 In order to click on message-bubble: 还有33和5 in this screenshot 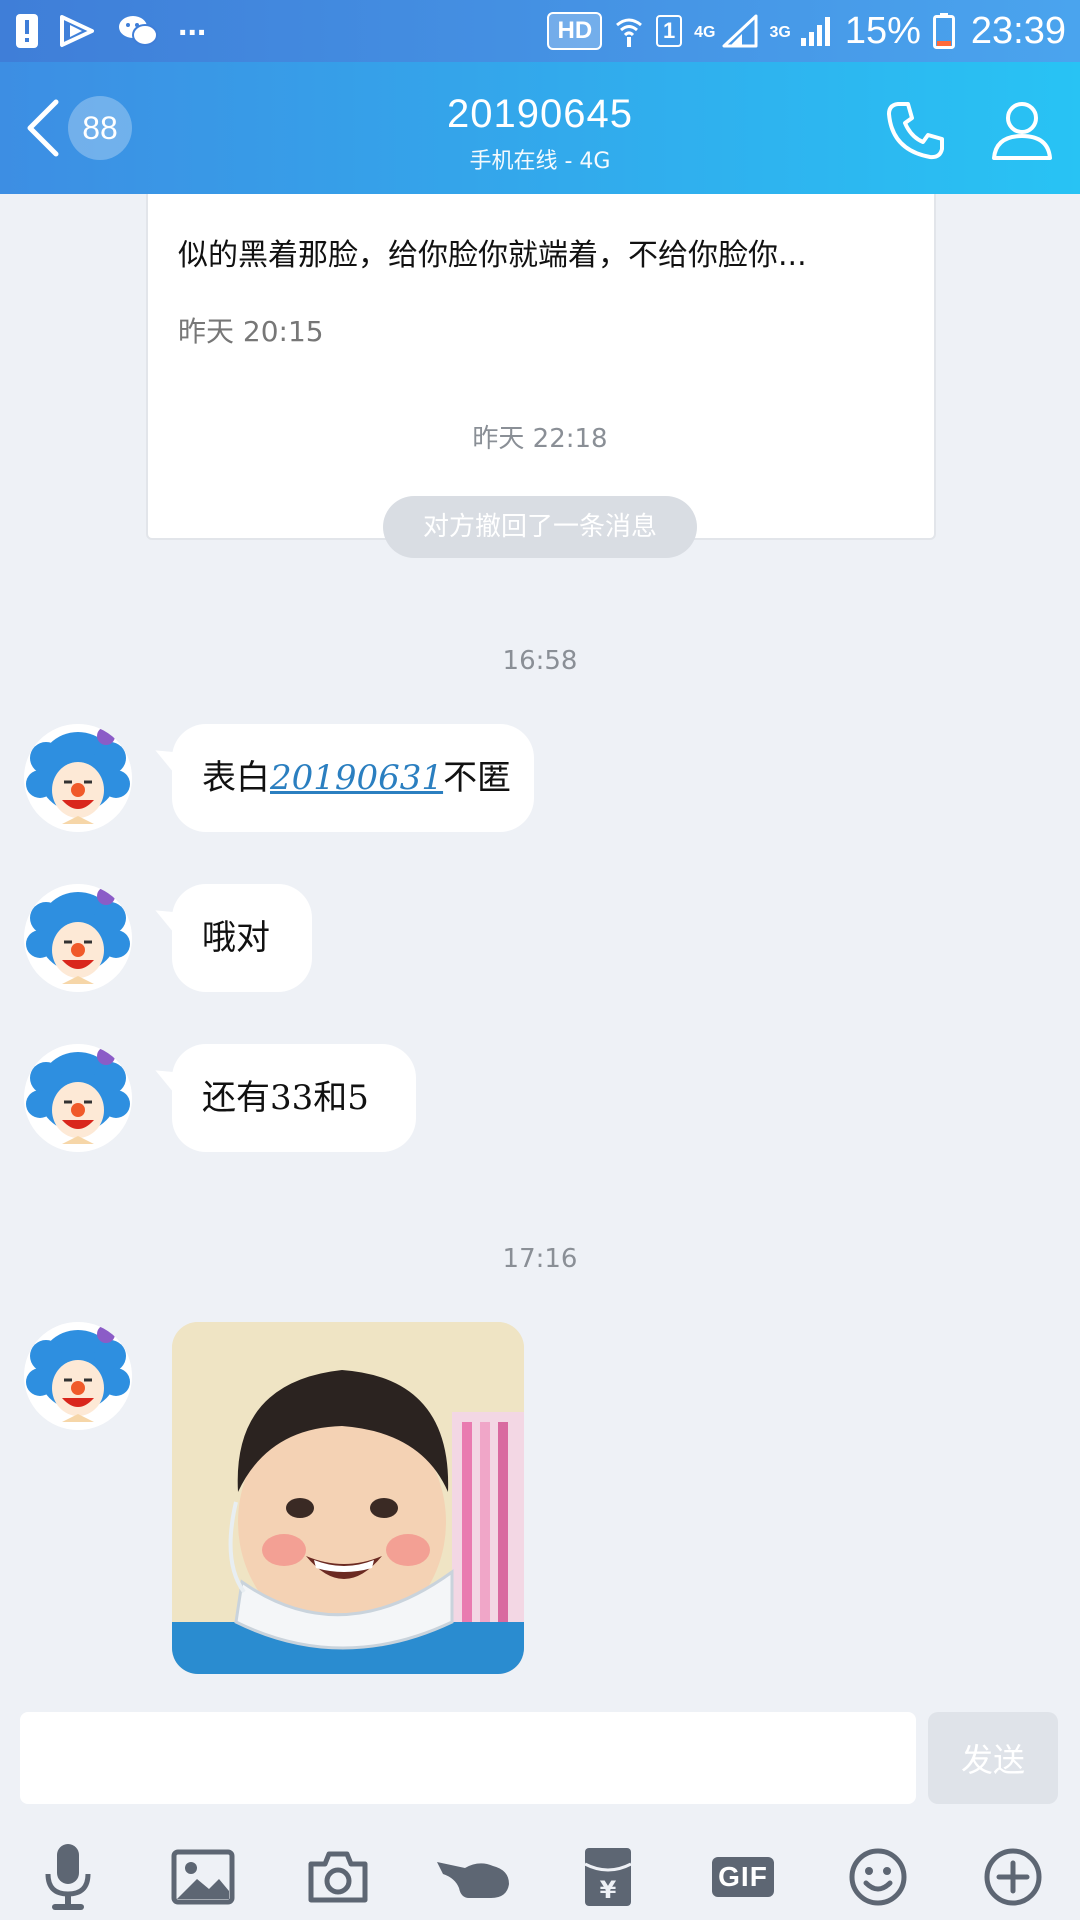, I will do `click(294, 1098)`.